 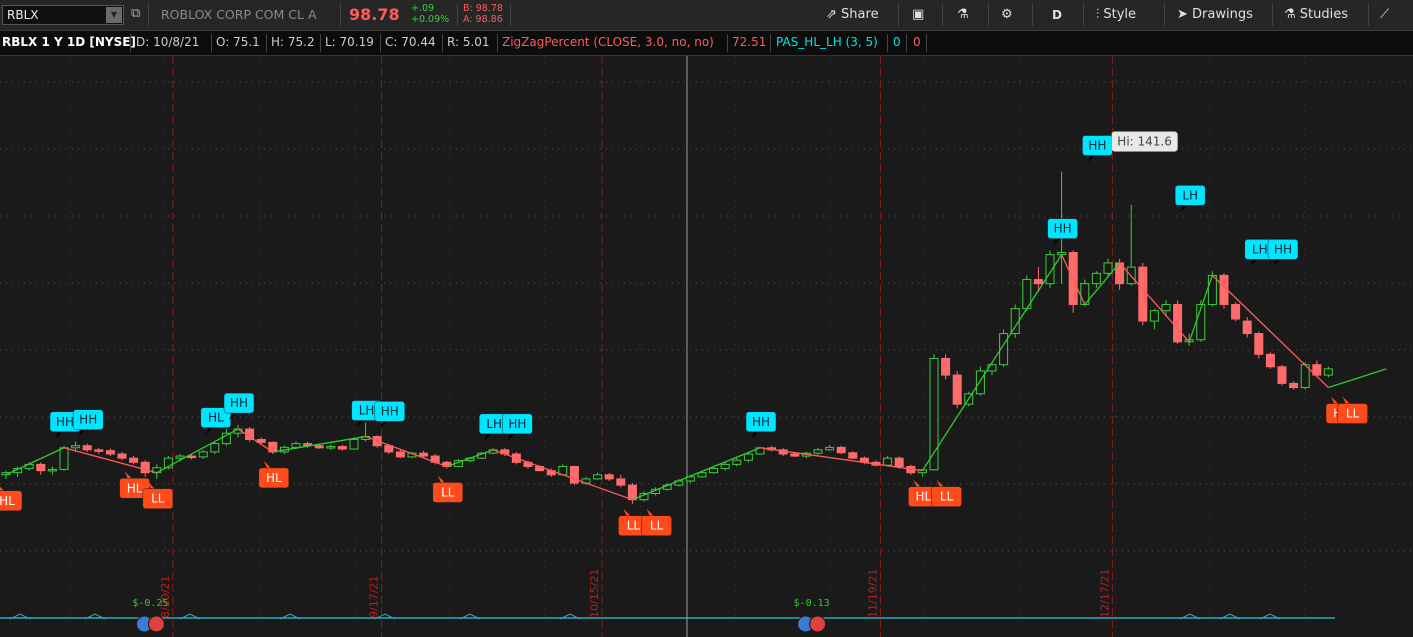 What do you see at coordinates (165, 597) in the screenshot?
I see `date-tick-label: 8/20/21` at bounding box center [165, 597].